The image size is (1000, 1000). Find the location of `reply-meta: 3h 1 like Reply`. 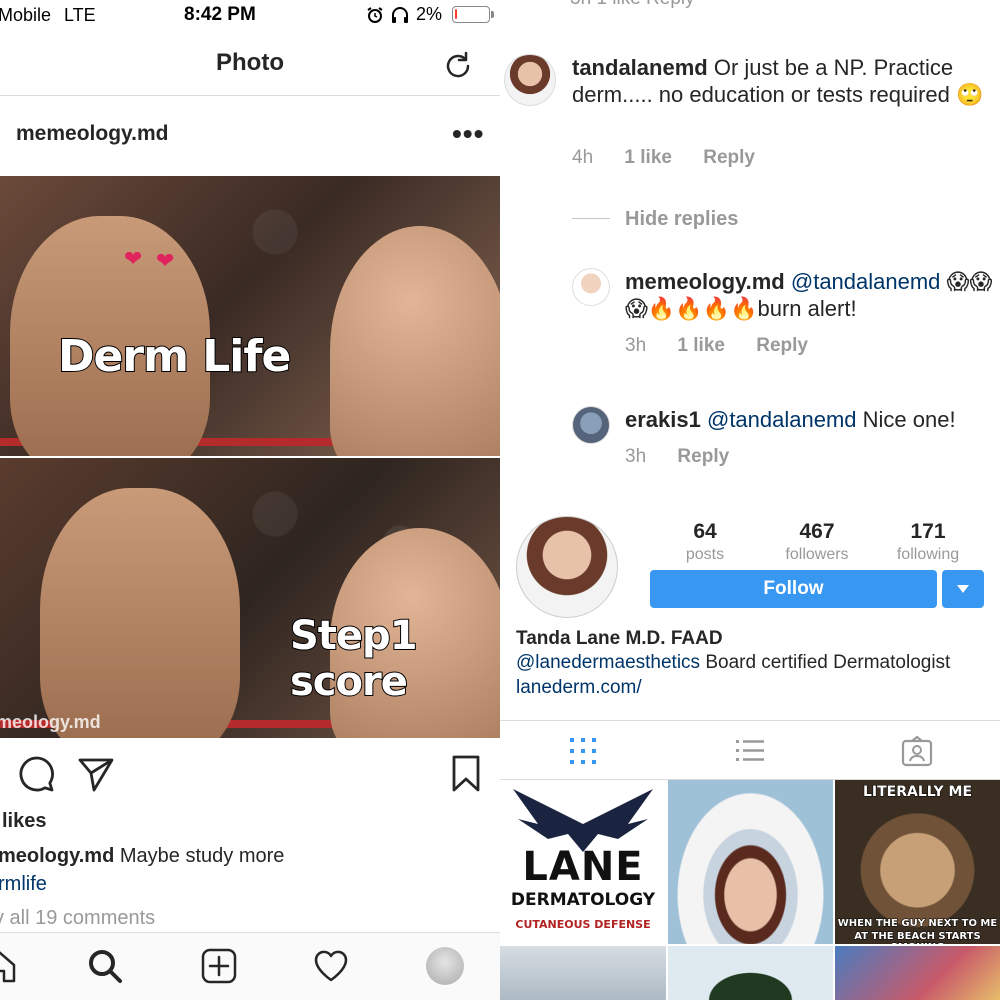

reply-meta: 3h 1 like Reply is located at coordinates (729, 346).